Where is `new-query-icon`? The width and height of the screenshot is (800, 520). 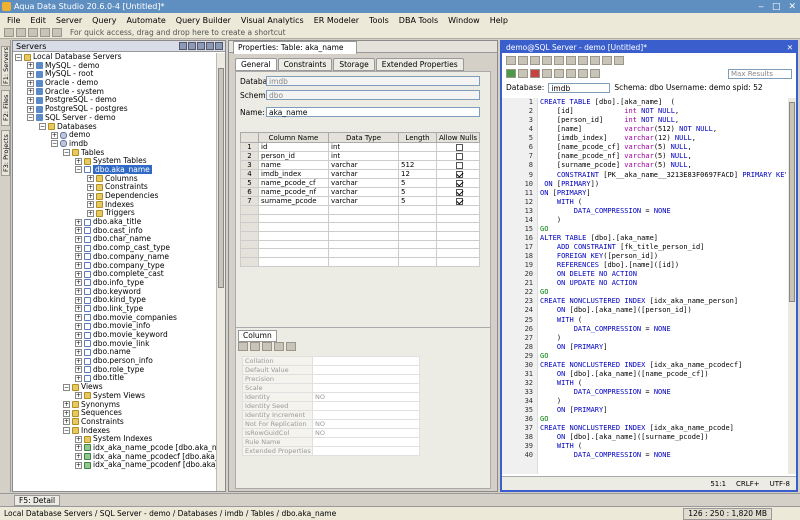 new-query-icon is located at coordinates (511, 60).